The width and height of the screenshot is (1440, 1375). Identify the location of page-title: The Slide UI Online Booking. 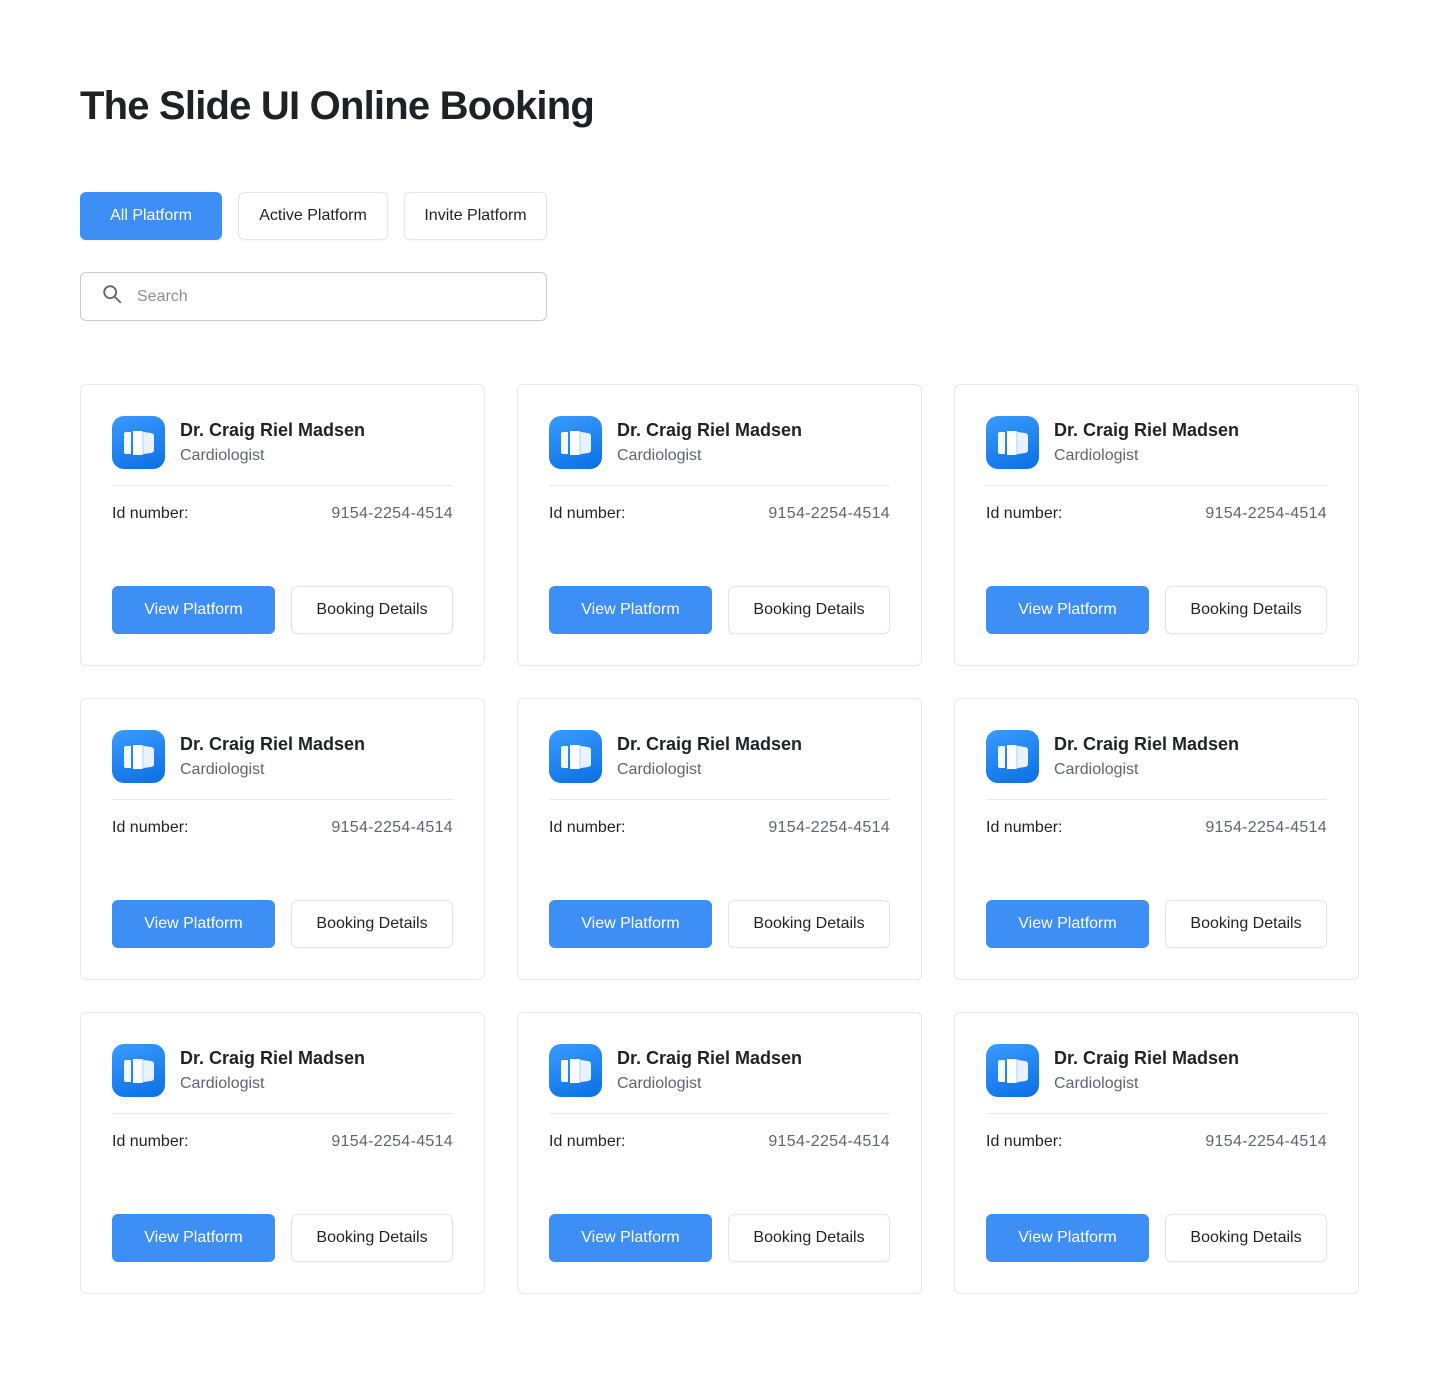
(337, 106).